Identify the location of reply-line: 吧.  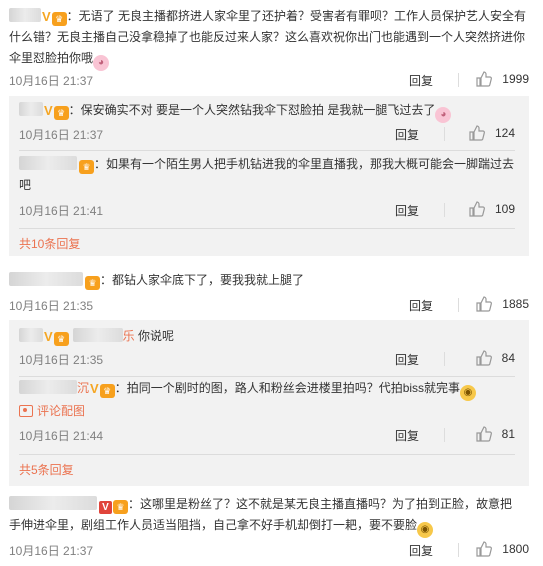
(25, 185).